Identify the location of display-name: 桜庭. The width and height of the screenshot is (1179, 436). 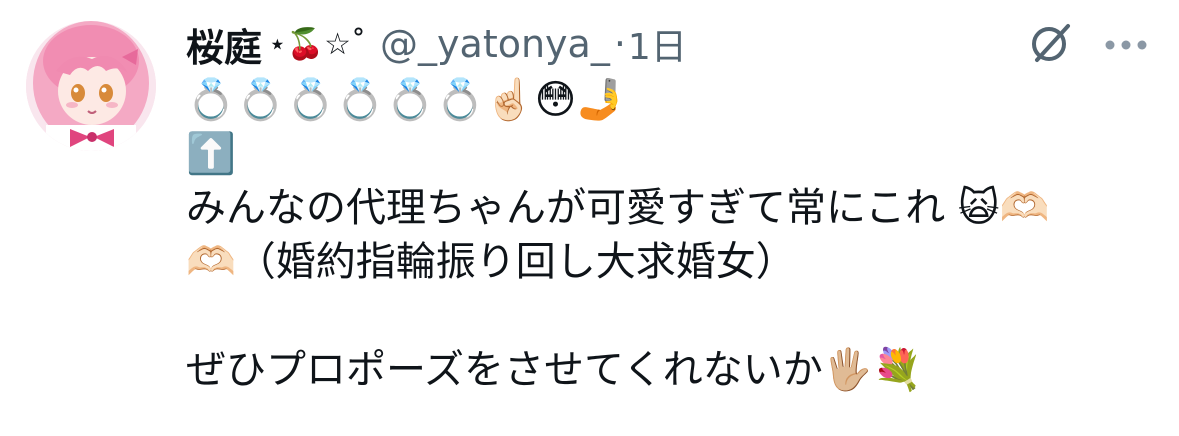
(224, 44).